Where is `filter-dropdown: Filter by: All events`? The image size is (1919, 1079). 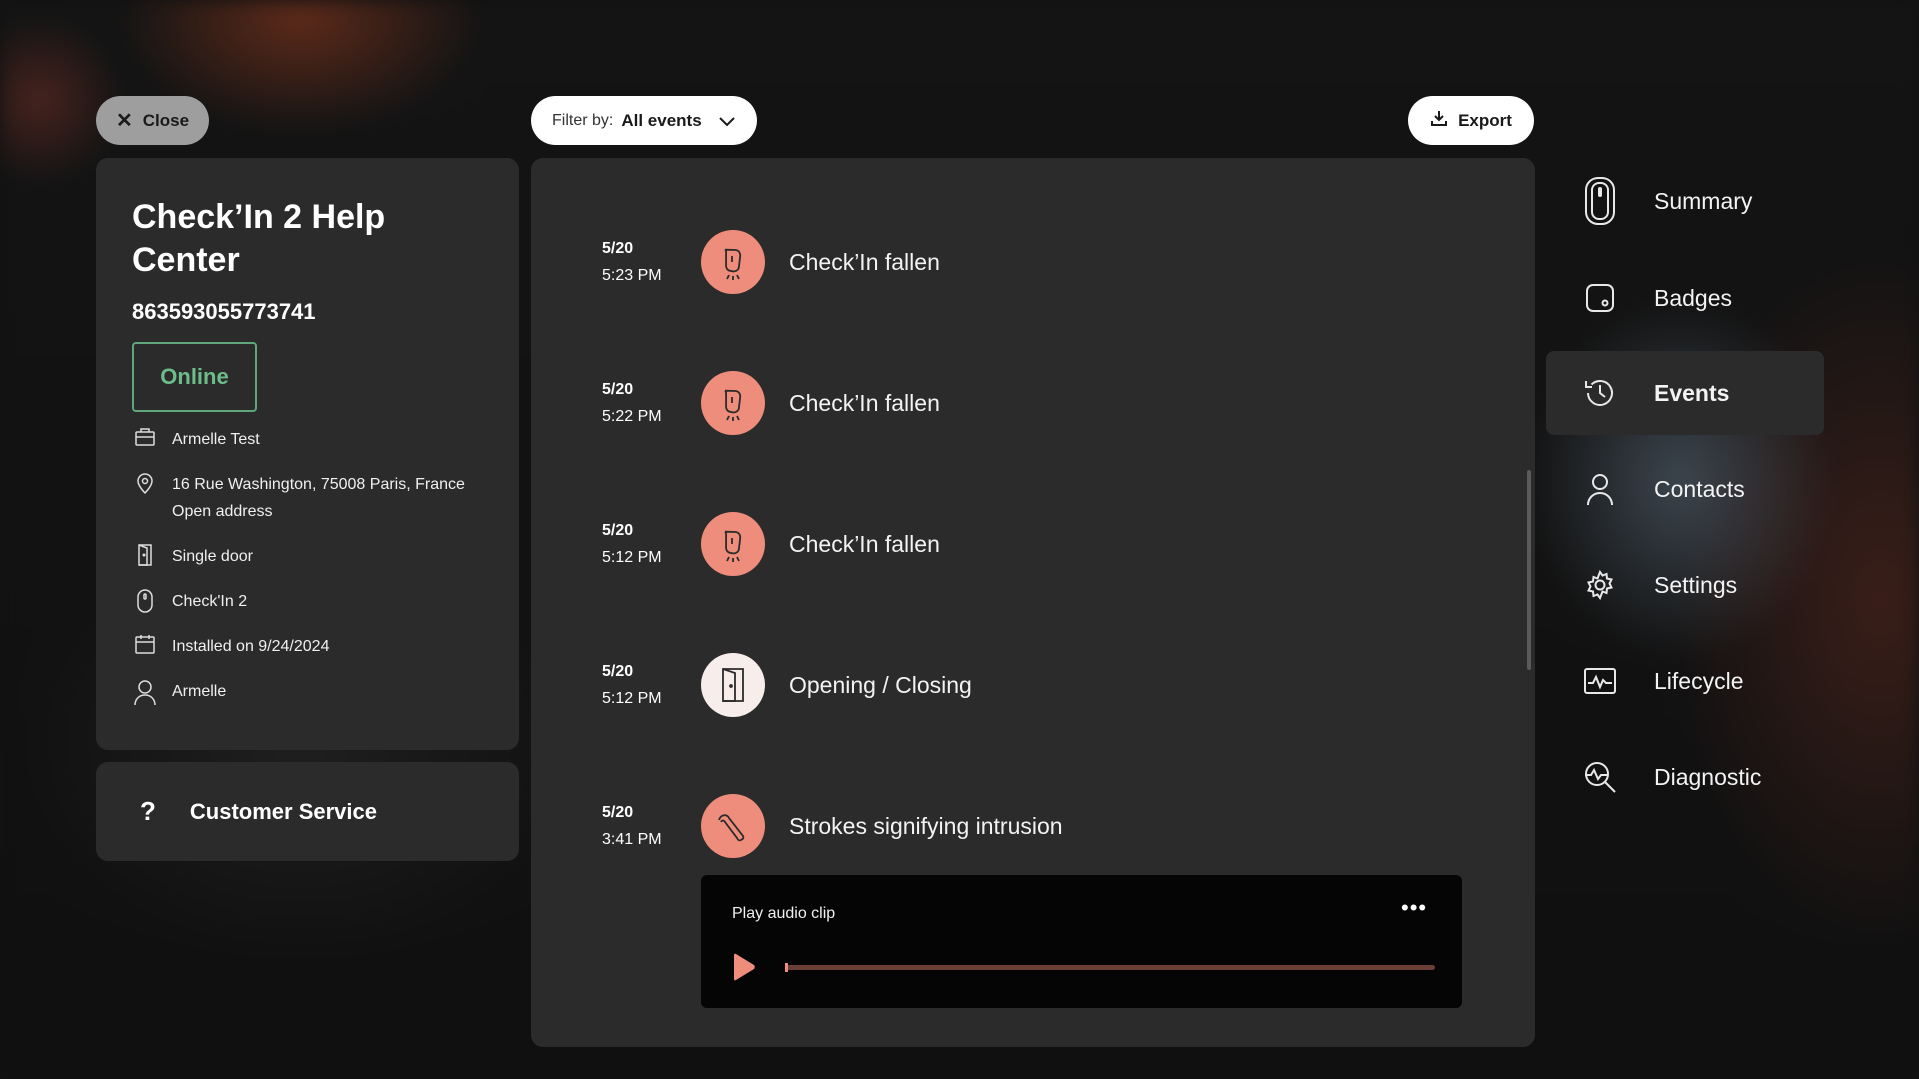 filter-dropdown: Filter by: All events is located at coordinates (644, 120).